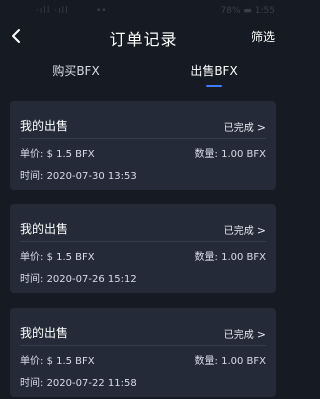 The height and width of the screenshot is (399, 320). I want to click on navigation-bar: 订单记录 筛选, so click(143, 36).